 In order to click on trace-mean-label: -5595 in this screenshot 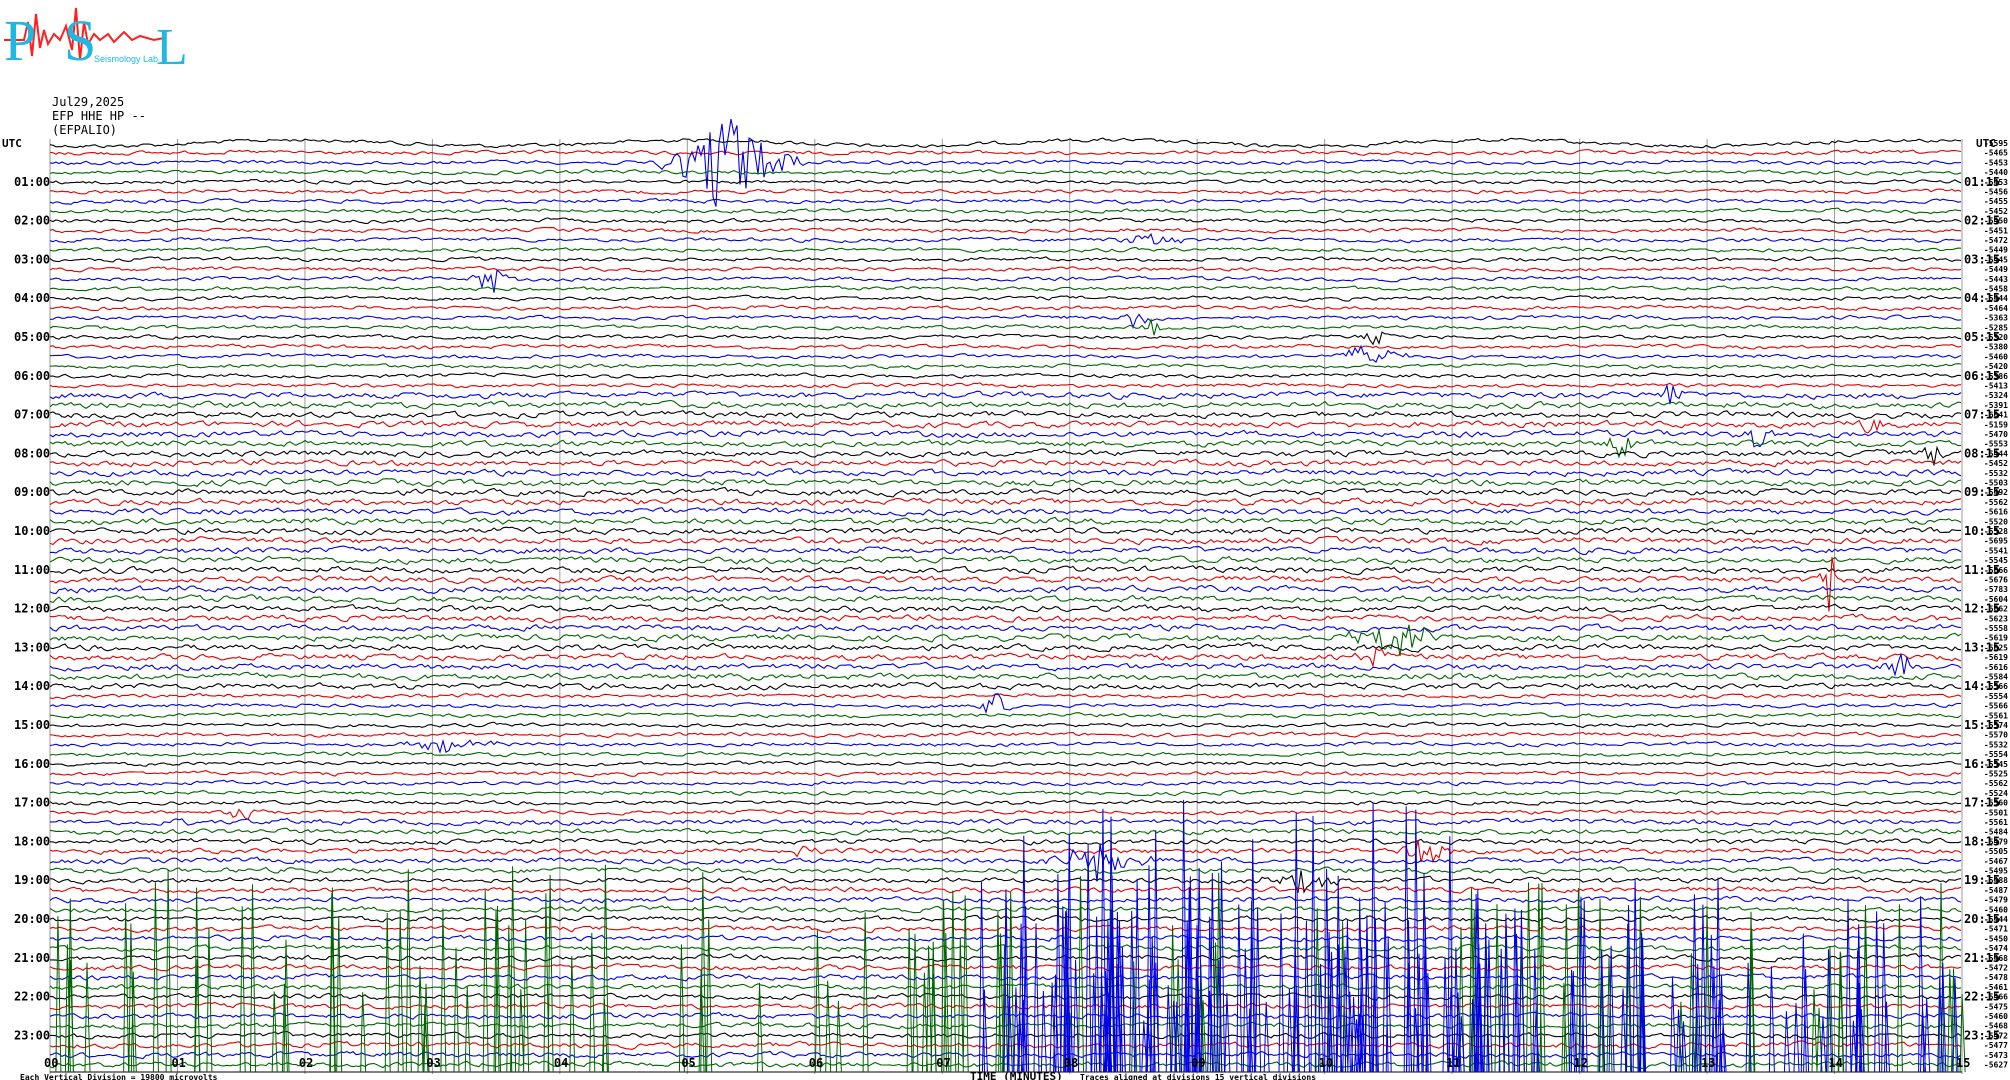, I will do `click(1996, 143)`.